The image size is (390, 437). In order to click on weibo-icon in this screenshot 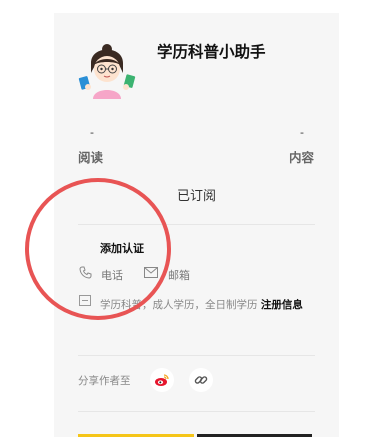, I will do `click(162, 380)`.